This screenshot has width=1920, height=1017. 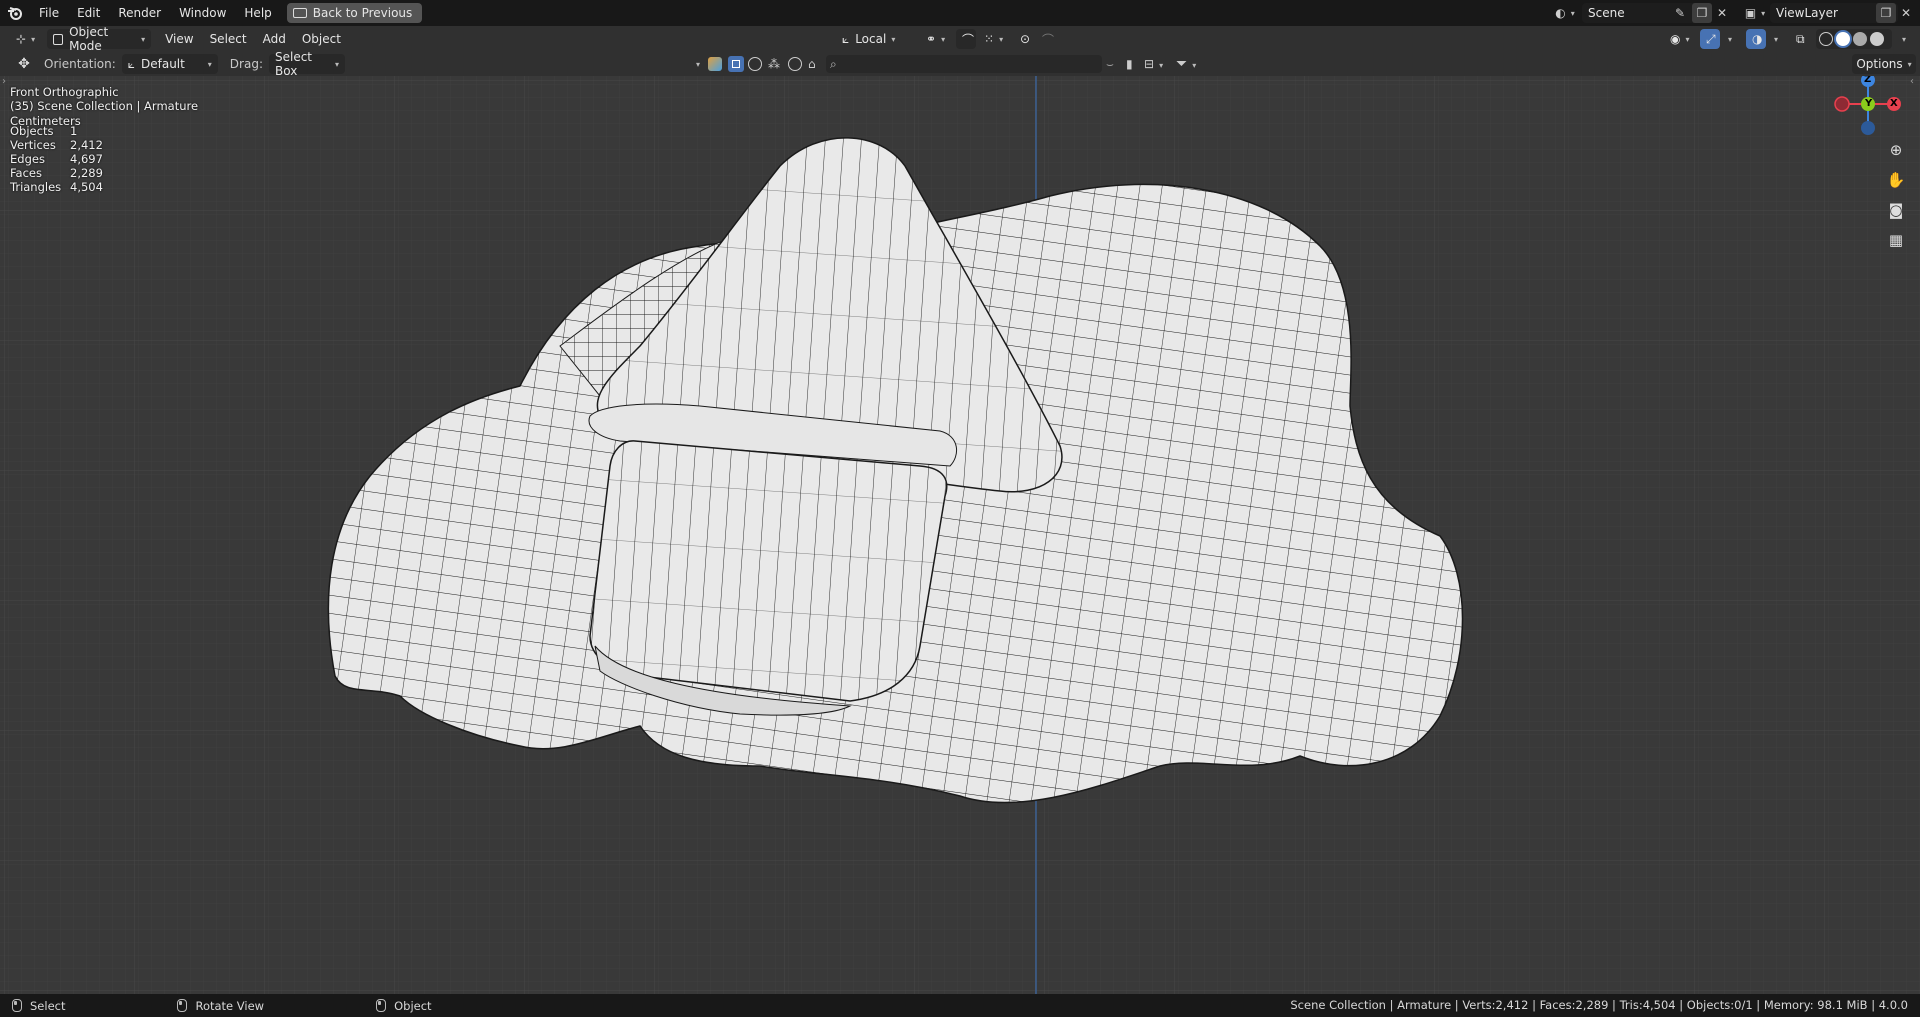 I want to click on scene-field: Scene, so click(x=1646, y=13).